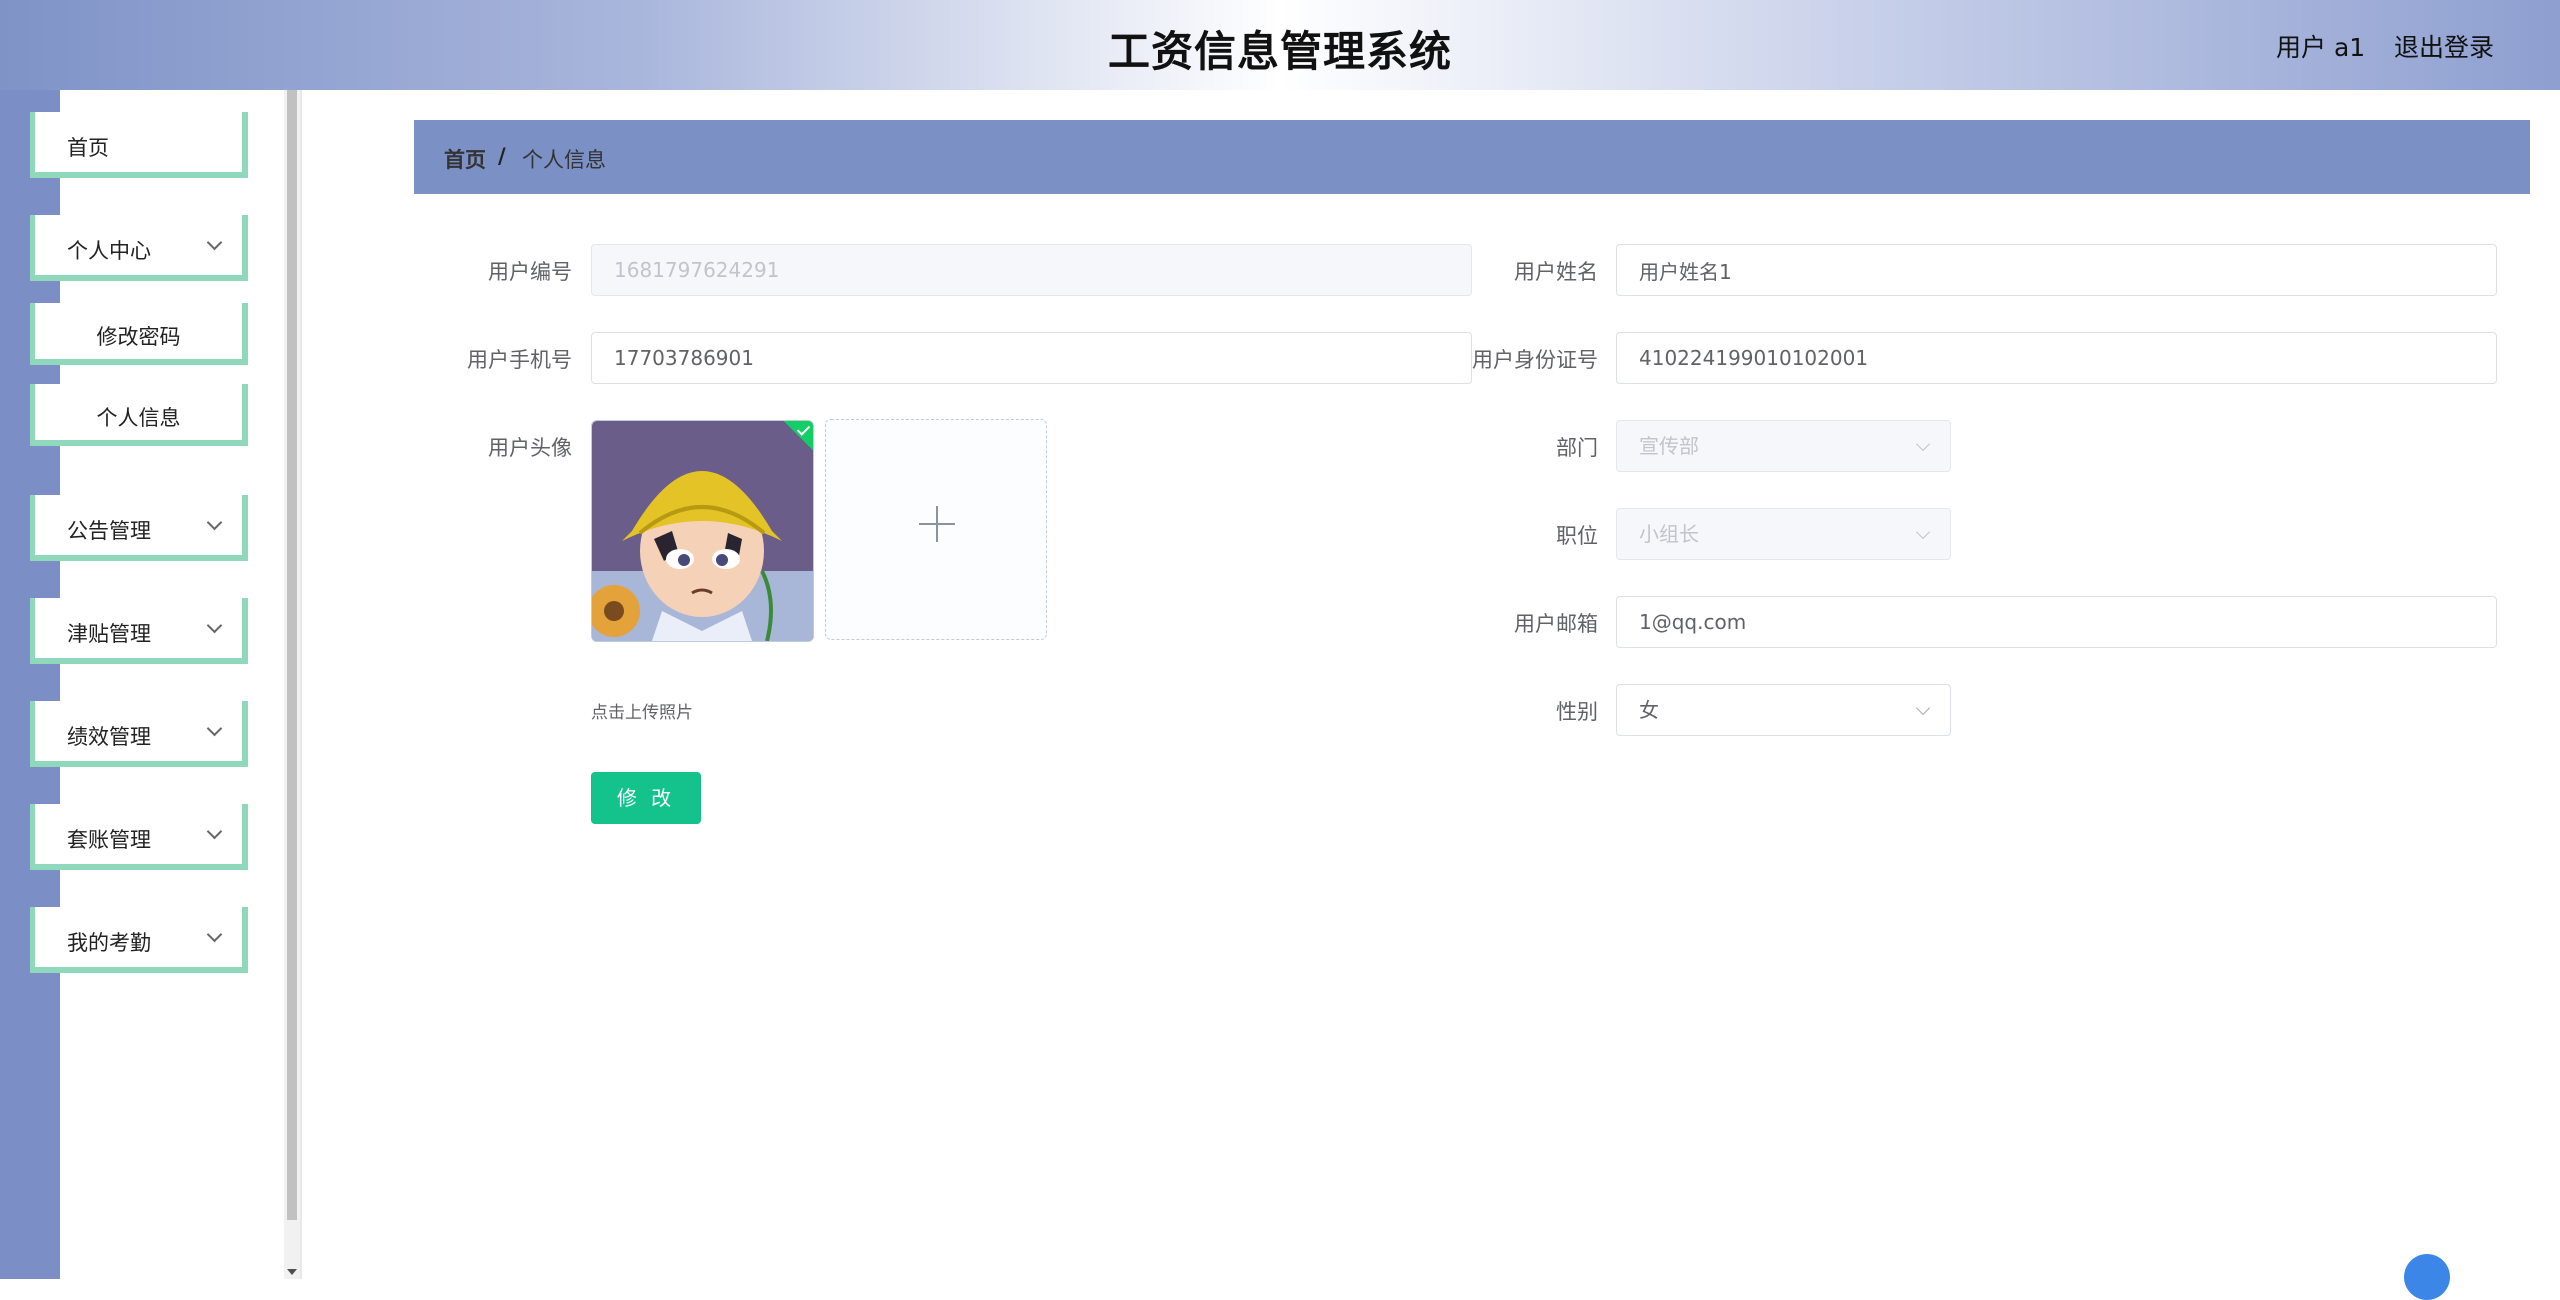 Image resolution: width=2560 pixels, height=1300 pixels. I want to click on user-name-label: 用户姓名, so click(1556, 272).